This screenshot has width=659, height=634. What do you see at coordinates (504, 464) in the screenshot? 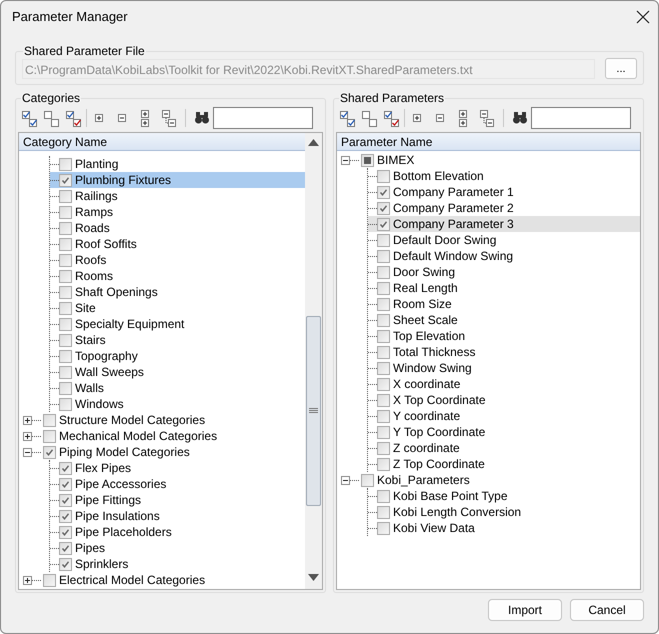
I see `tree-item: Z Top Coordinate` at bounding box center [504, 464].